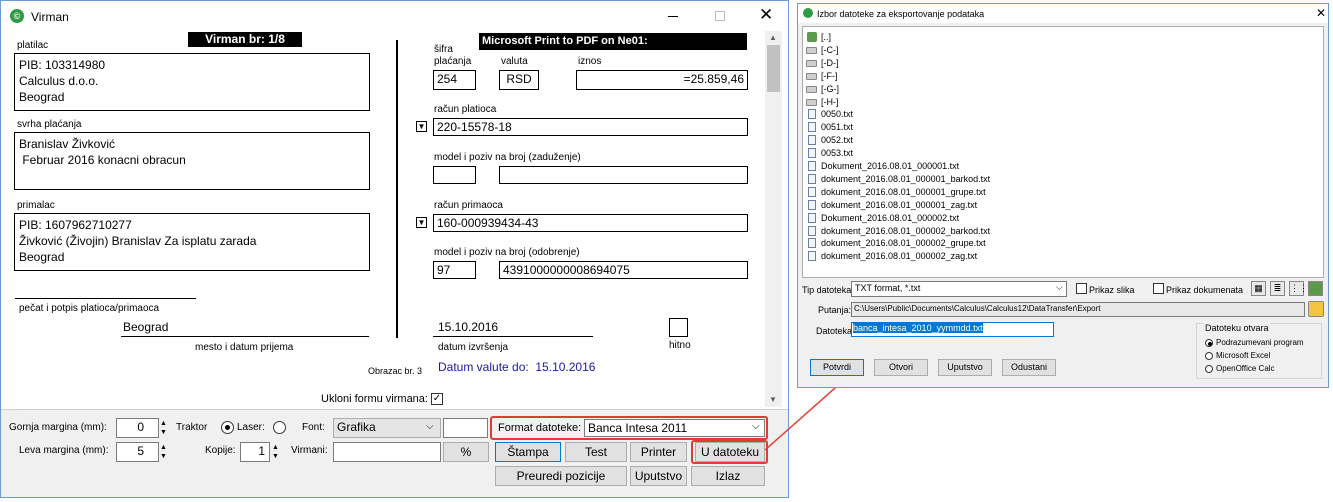  Describe the element at coordinates (829, 76) in the screenshot. I see `file-list-item: [-F-]` at that location.